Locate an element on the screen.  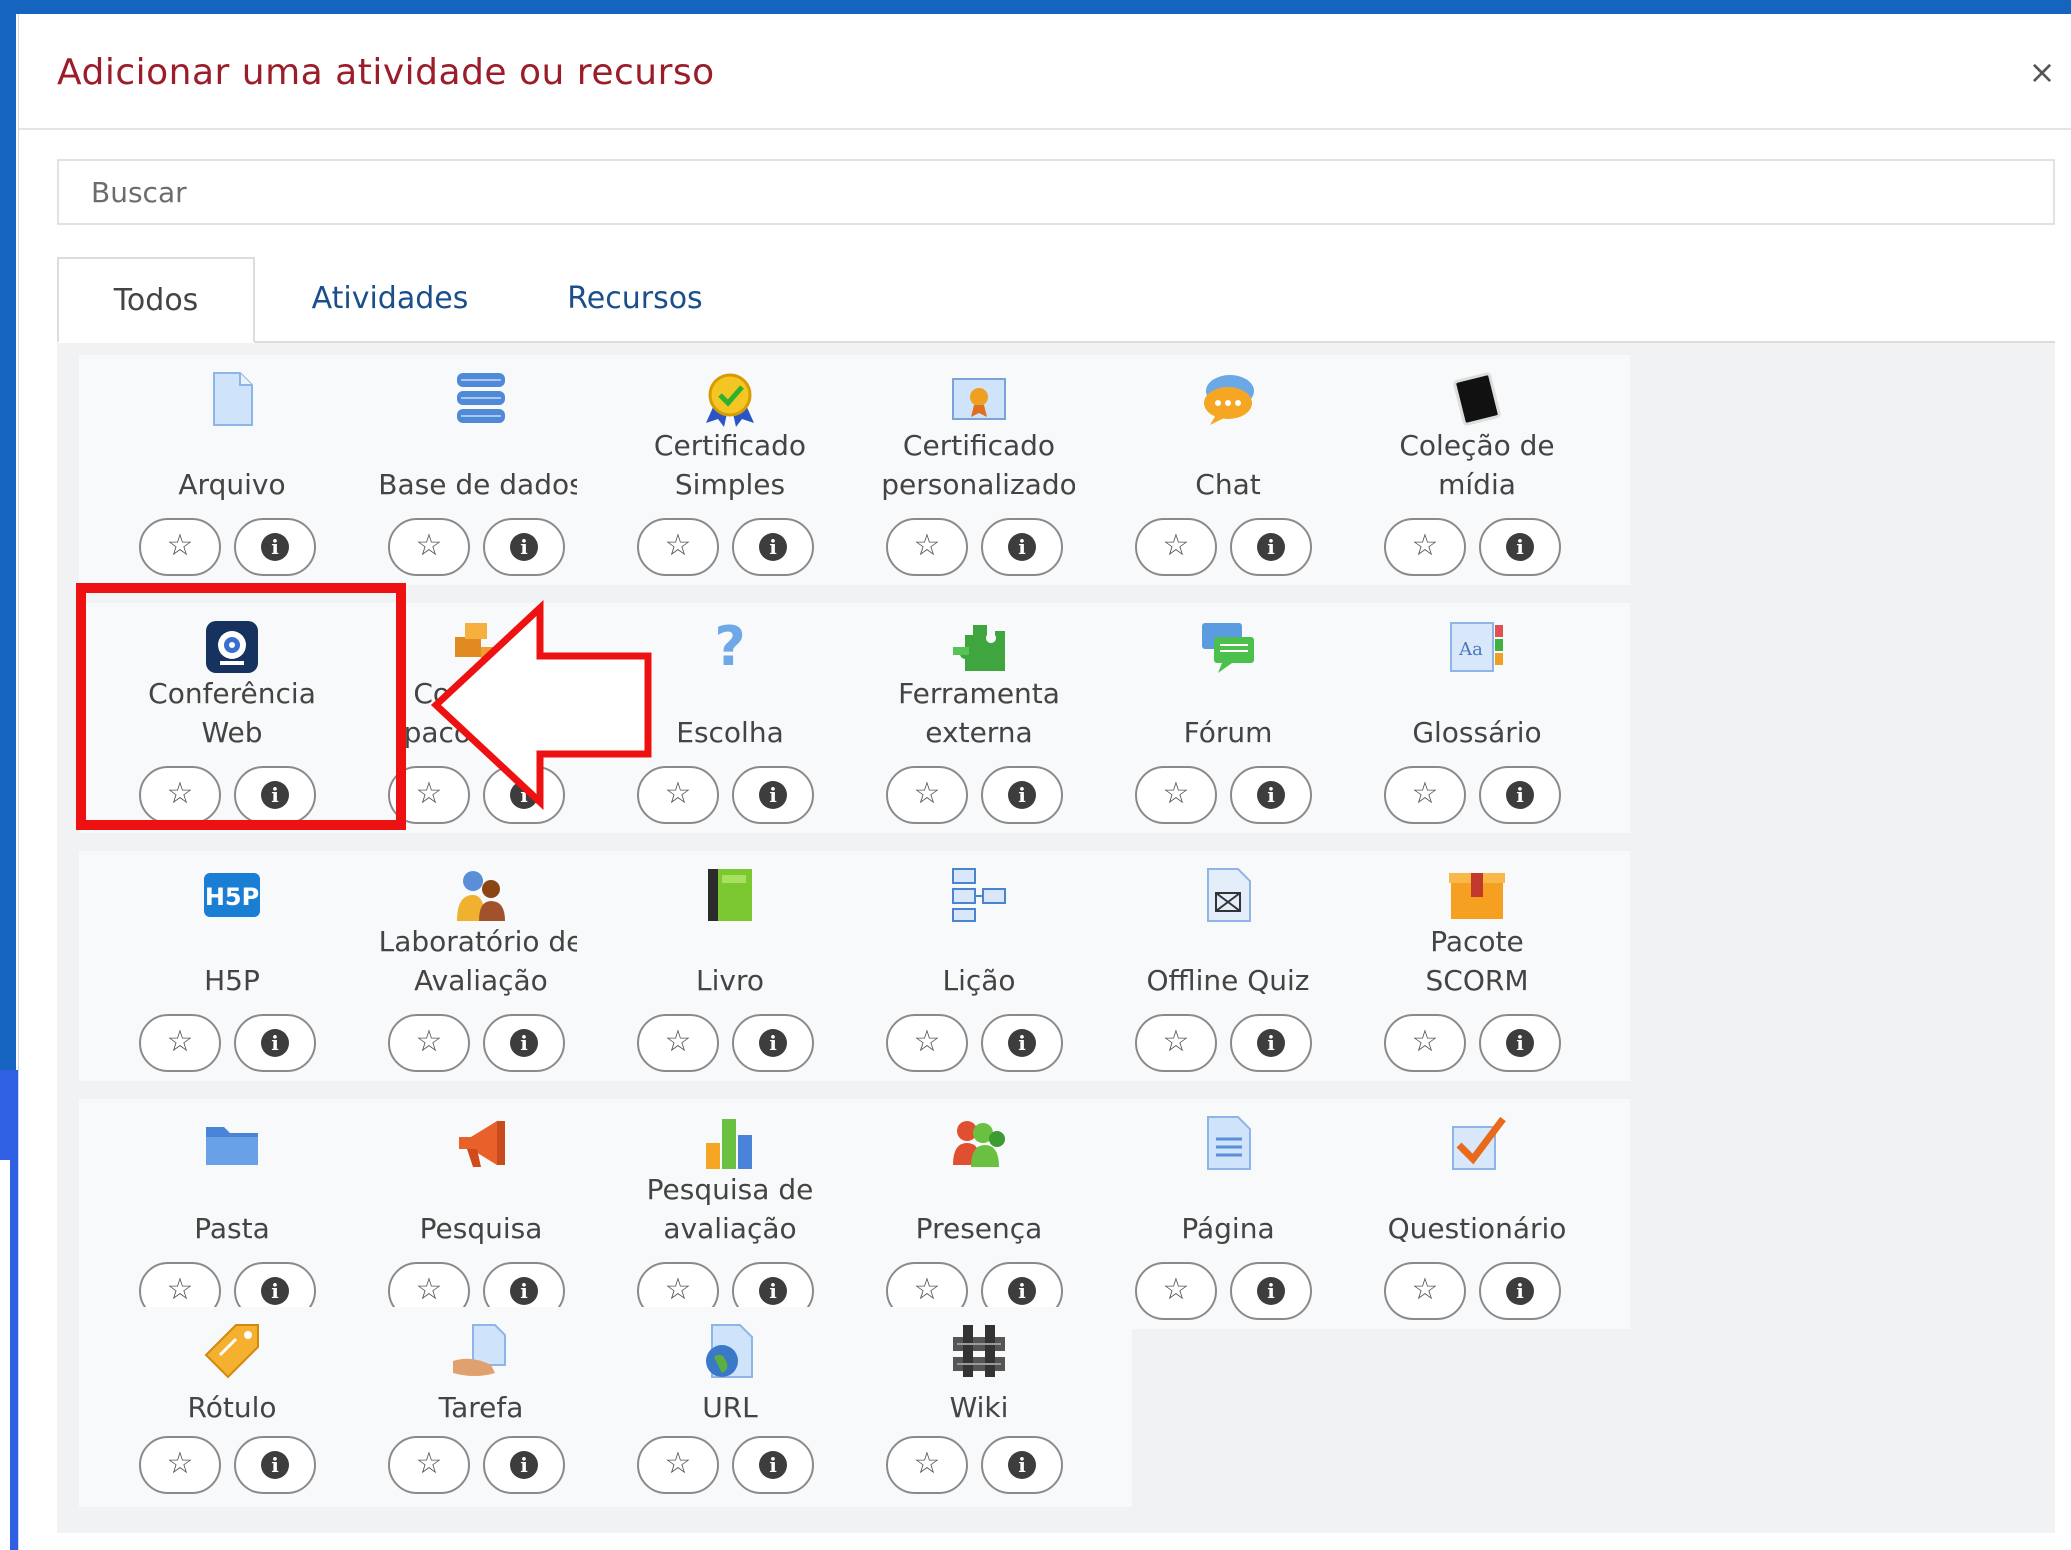
tab-atividades: Atividades is located at coordinates (390, 299).